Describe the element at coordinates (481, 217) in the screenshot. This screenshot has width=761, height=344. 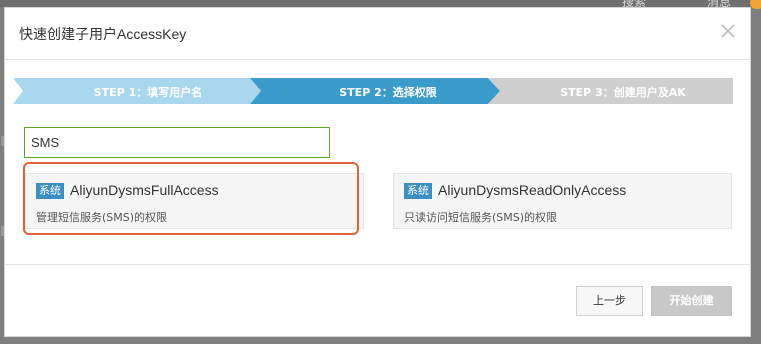
I see `policy-description: 只读访问短信服务(SMS)的权限` at that location.